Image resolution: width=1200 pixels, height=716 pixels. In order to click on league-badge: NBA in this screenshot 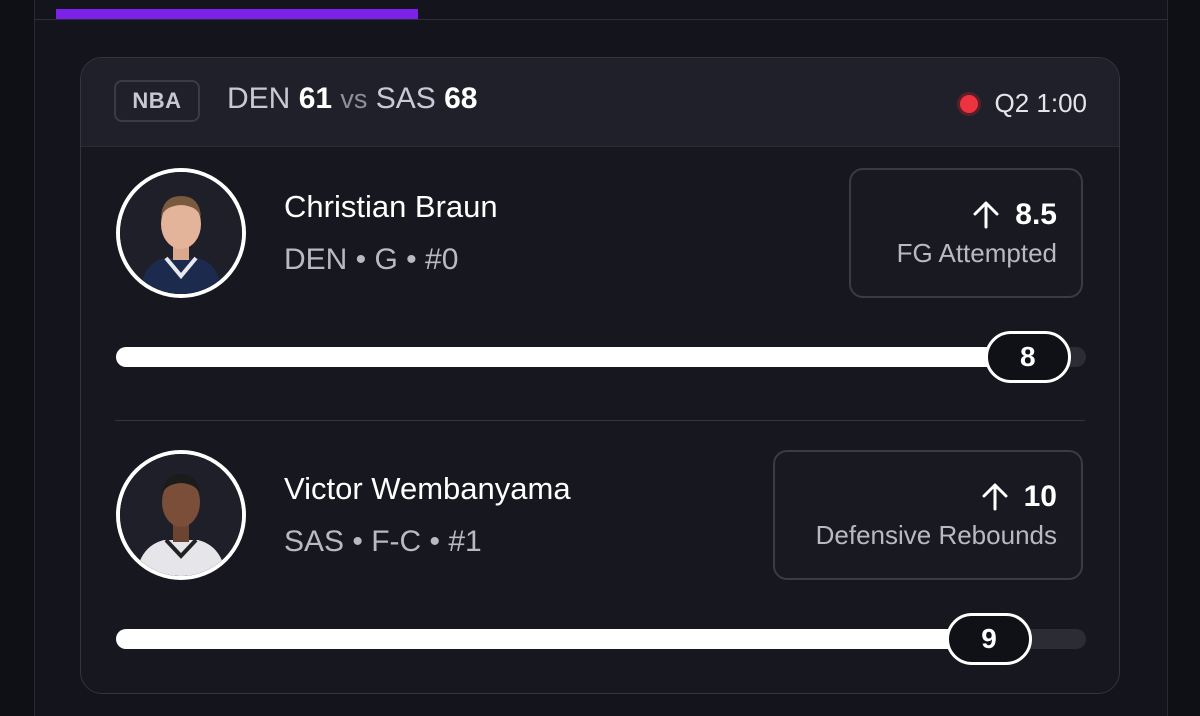, I will do `click(157, 101)`.